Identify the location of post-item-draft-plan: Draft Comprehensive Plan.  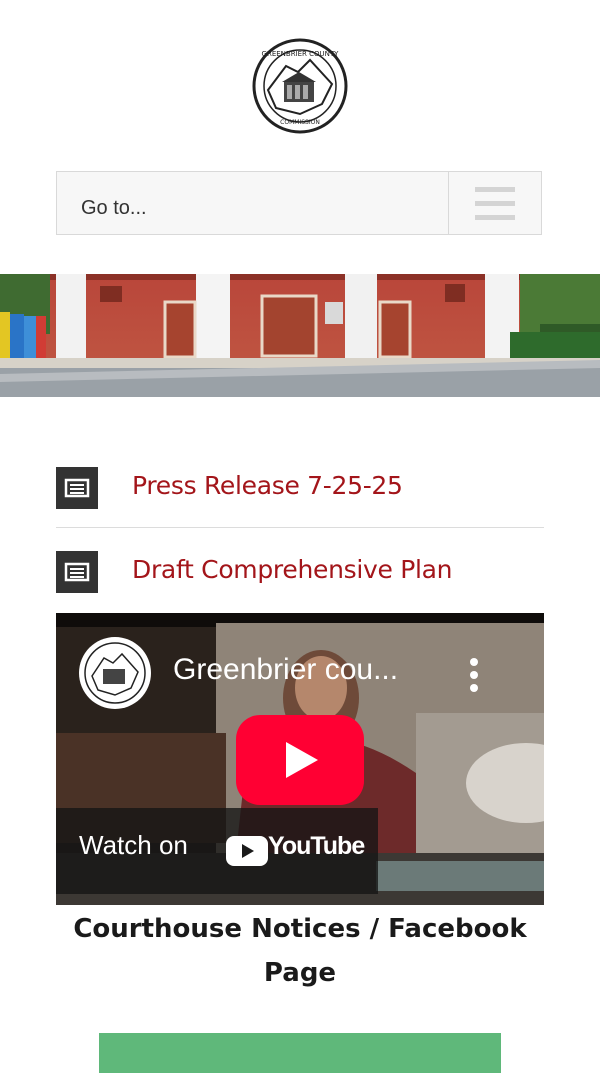
(300, 569).